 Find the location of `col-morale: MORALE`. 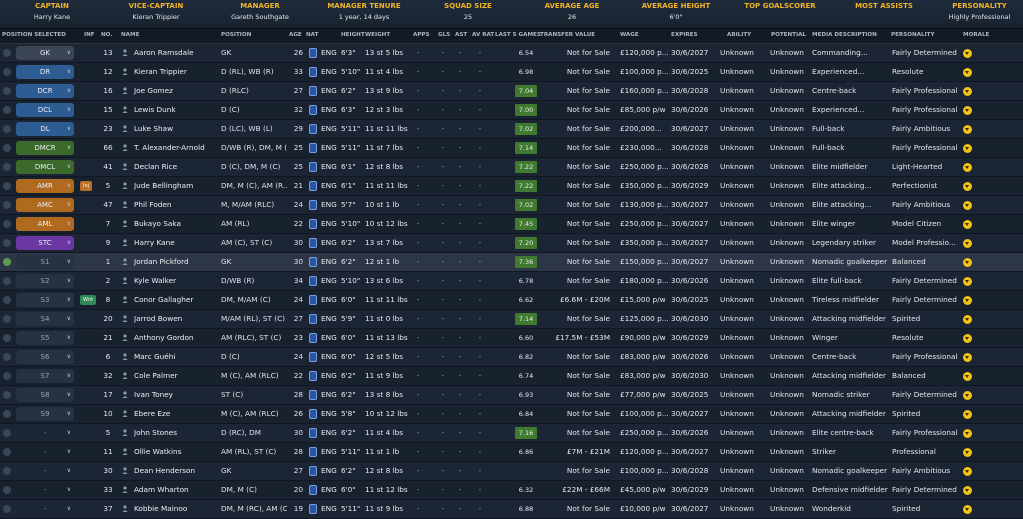

col-morale: MORALE is located at coordinates (976, 35).